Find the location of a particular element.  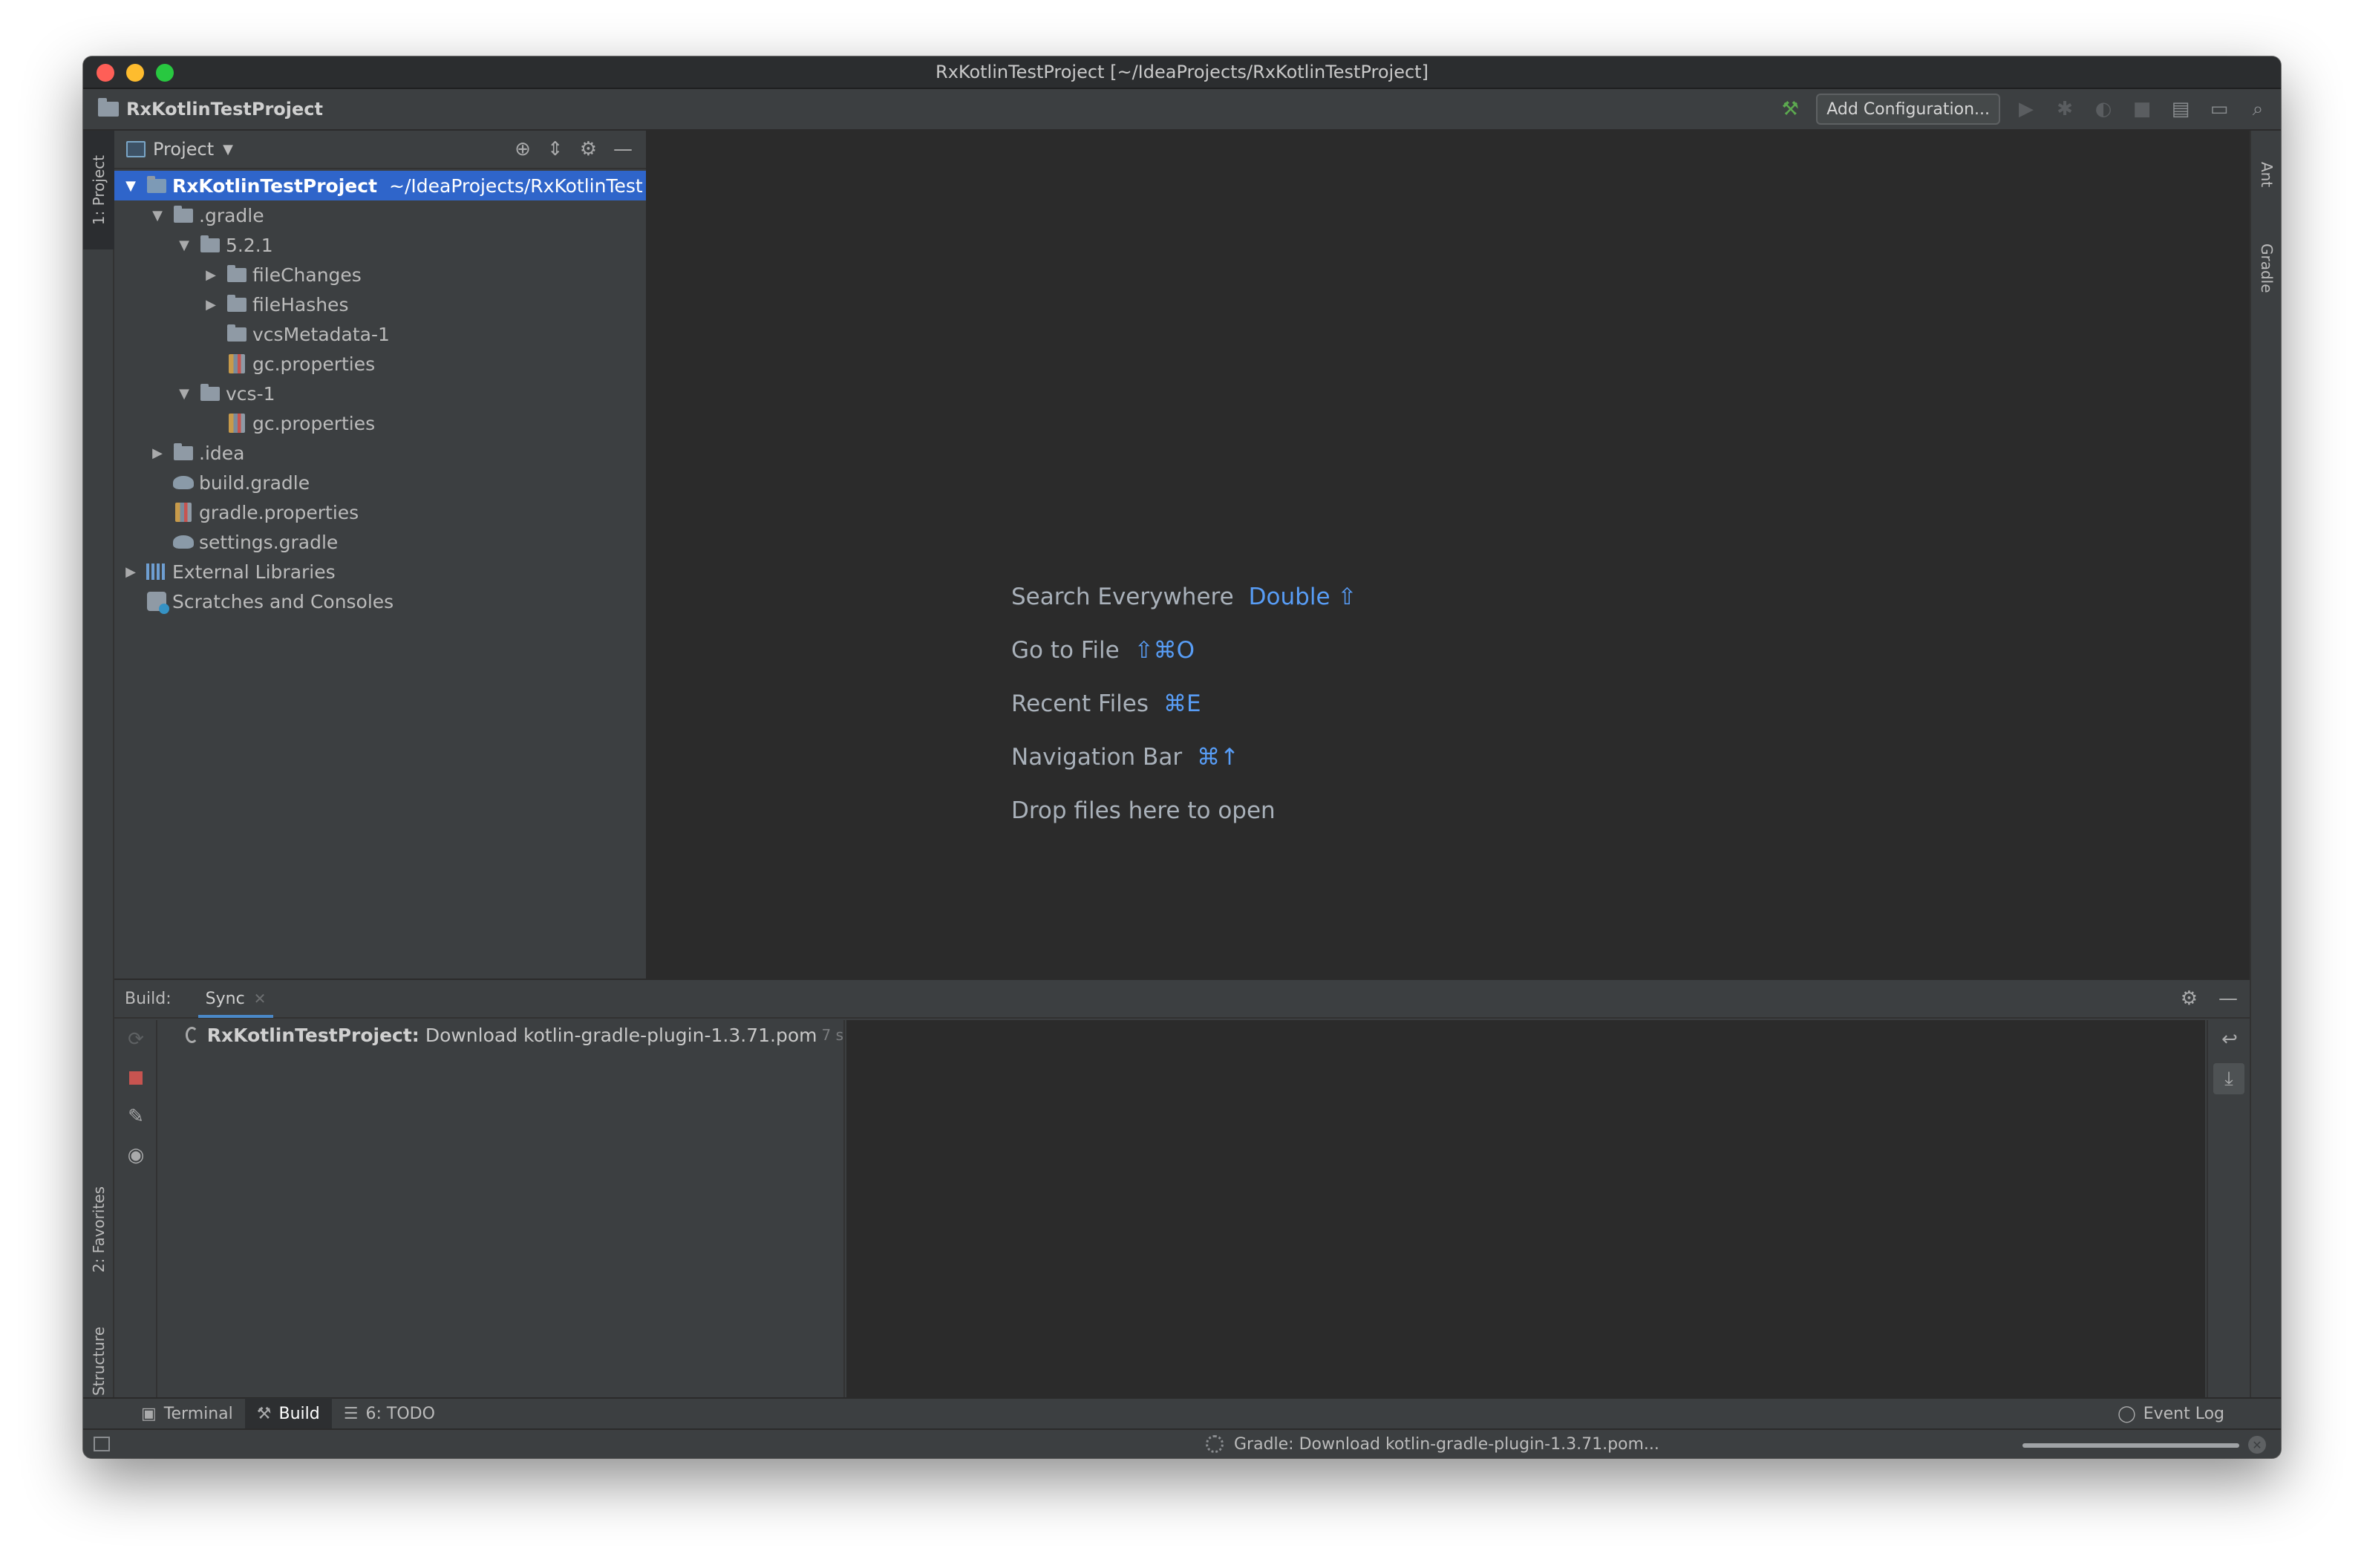

pin-icon: ✎ is located at coordinates (135, 1116).